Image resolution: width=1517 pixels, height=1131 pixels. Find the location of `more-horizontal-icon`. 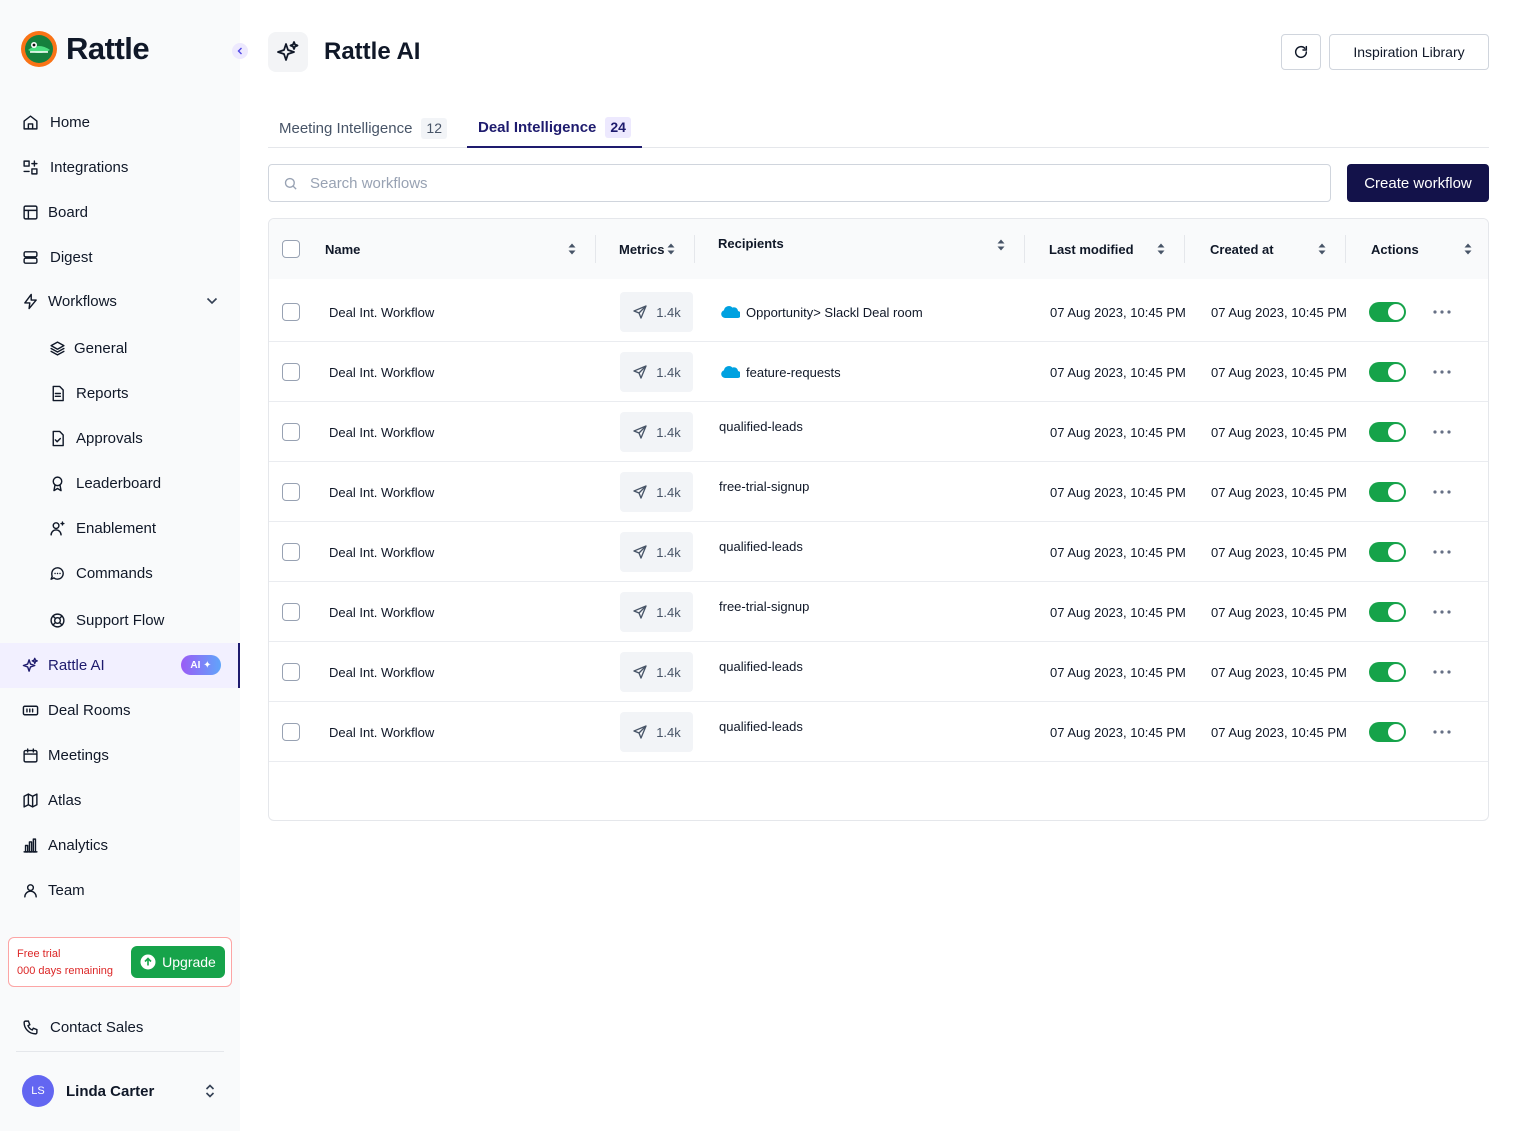

more-horizontal-icon is located at coordinates (1442, 432).